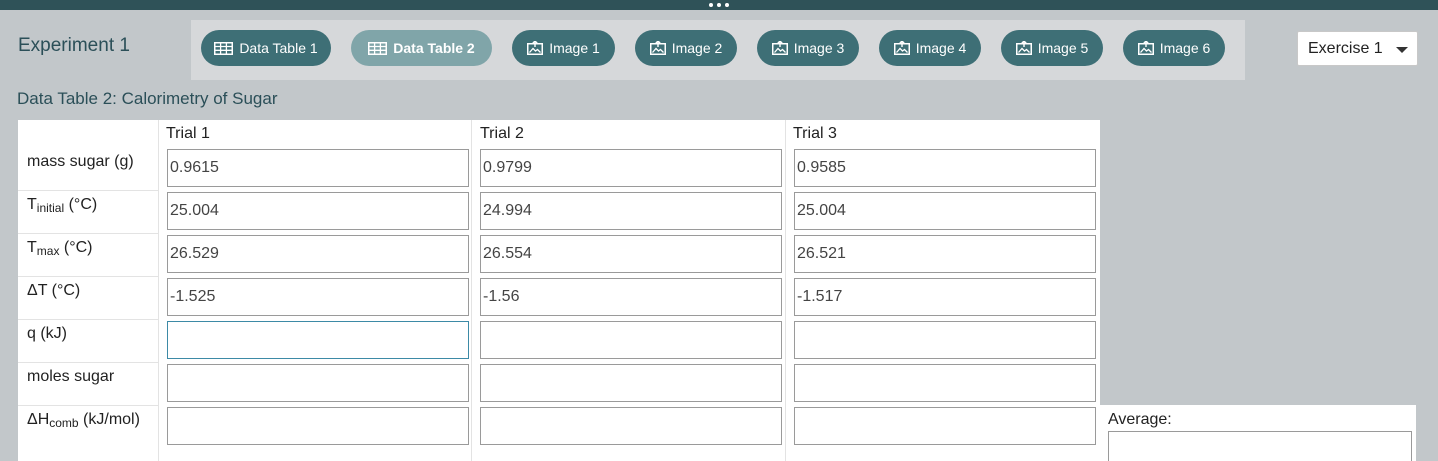  Describe the element at coordinates (631, 297) in the screenshot. I see `delta-t-trial-2-input` at that location.